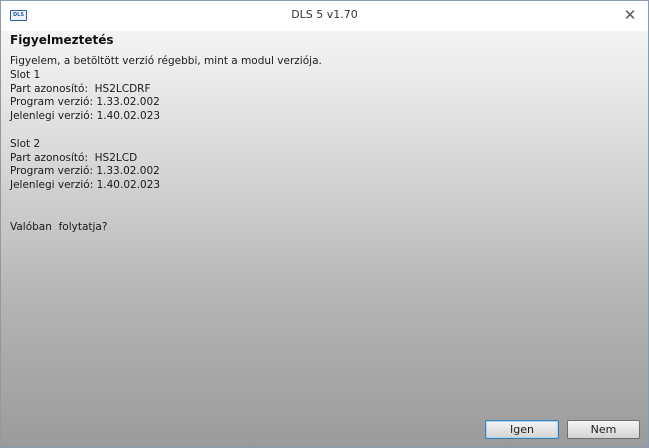  Describe the element at coordinates (62, 40) in the screenshot. I see `dialog-heading: Figyelmeztetés` at that location.